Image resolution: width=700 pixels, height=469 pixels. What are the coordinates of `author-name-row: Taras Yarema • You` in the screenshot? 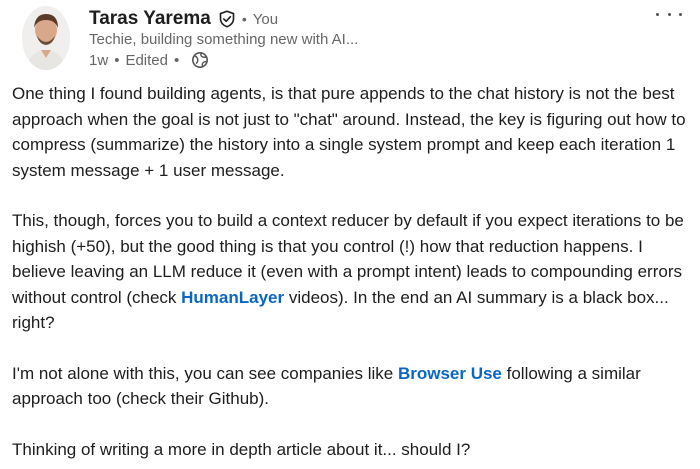 It's located at (183, 19).